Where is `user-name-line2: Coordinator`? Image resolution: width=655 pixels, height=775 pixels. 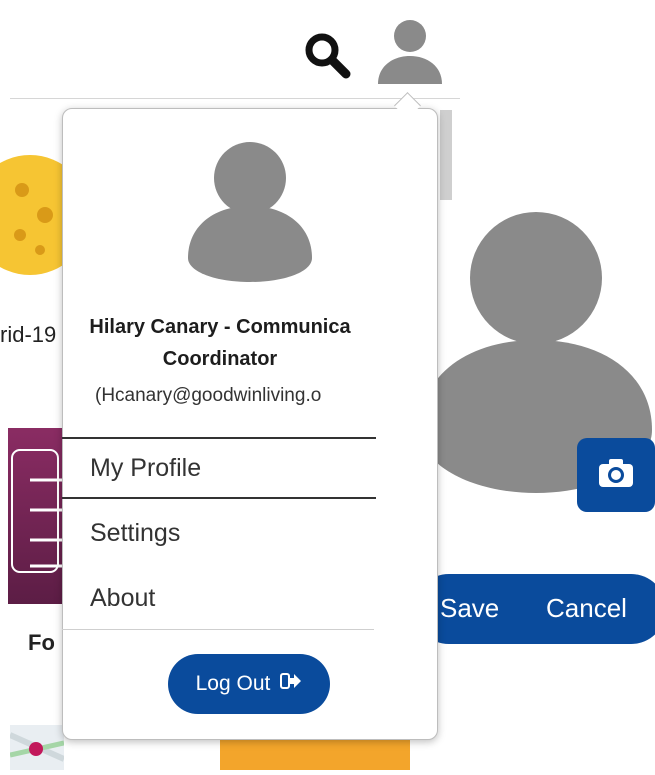
user-name-line2: Coordinator is located at coordinates (220, 359).